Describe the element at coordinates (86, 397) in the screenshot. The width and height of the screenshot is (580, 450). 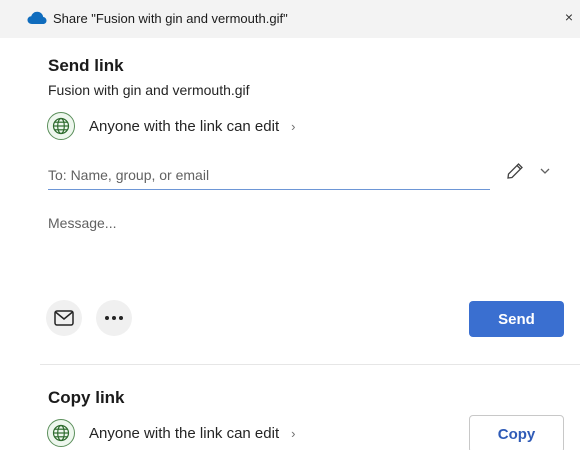
I see `copy-link-heading: Copy link` at that location.